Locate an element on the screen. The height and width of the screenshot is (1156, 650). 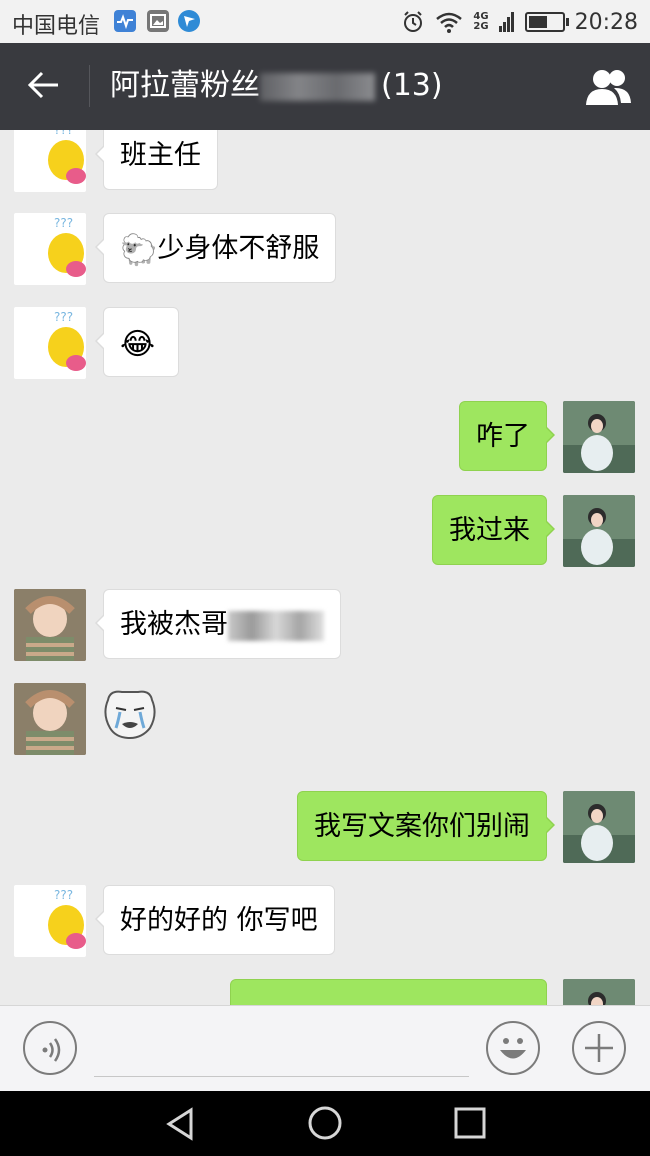
laughing-tears-emoji: 😂 is located at coordinates (138, 344).